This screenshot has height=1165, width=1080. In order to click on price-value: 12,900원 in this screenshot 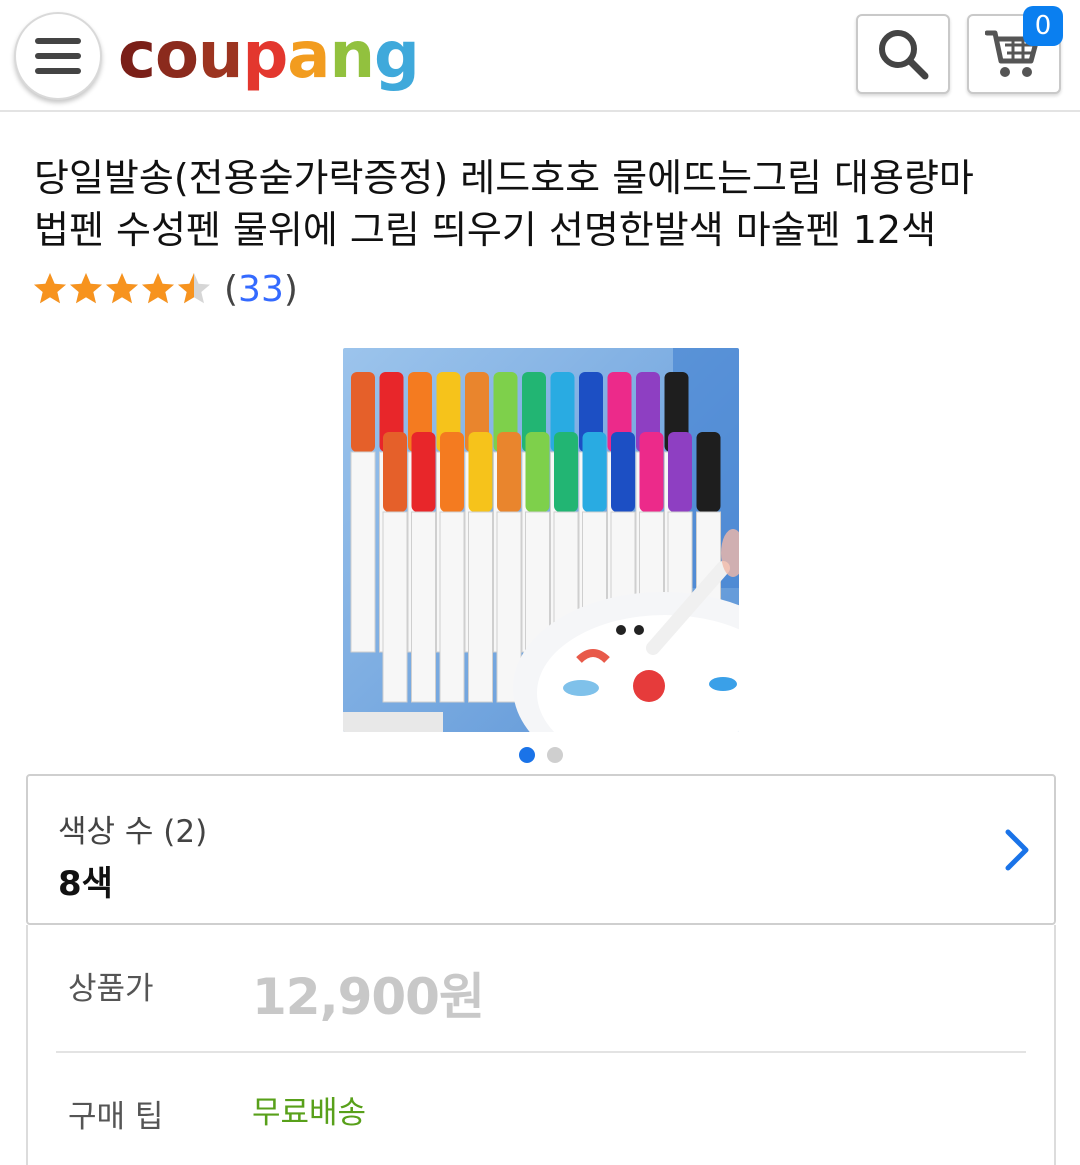, I will do `click(368, 997)`.